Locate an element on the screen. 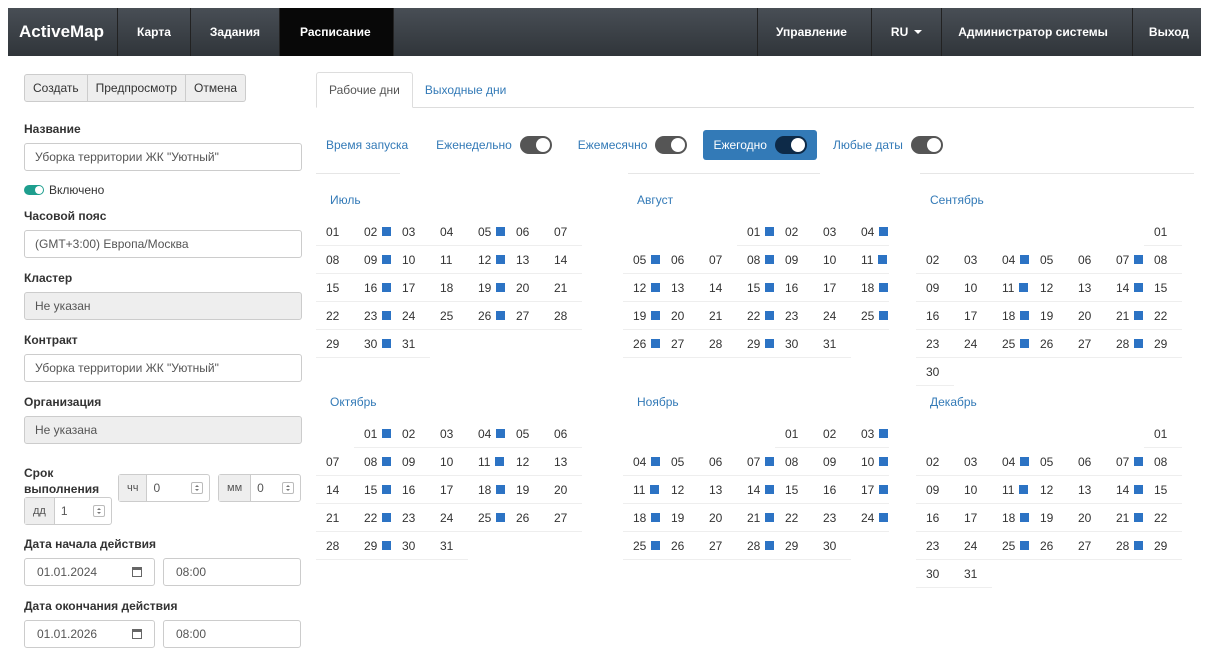  day-cell: 15 is located at coordinates (1163, 490).